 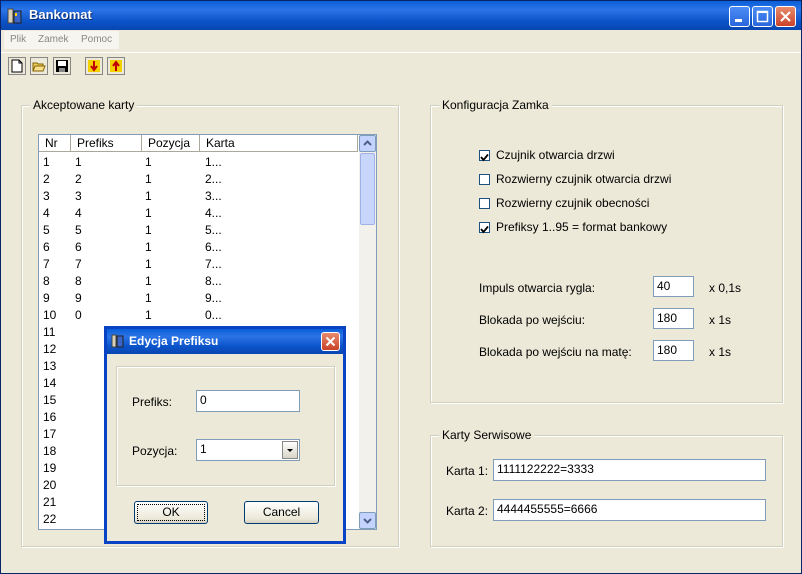 What do you see at coordinates (725, 288) in the screenshot?
I see `bolt-impulse-unit: x 0,1s` at bounding box center [725, 288].